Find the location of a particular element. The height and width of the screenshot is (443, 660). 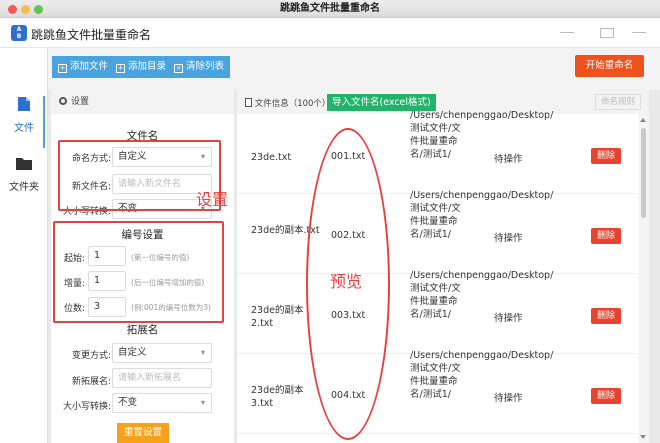

numbering-annotation-box is located at coordinates (138, 272).